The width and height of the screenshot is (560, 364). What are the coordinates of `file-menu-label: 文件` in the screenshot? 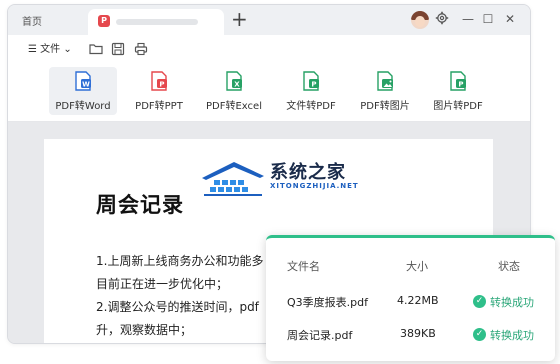 It's located at (50, 49).